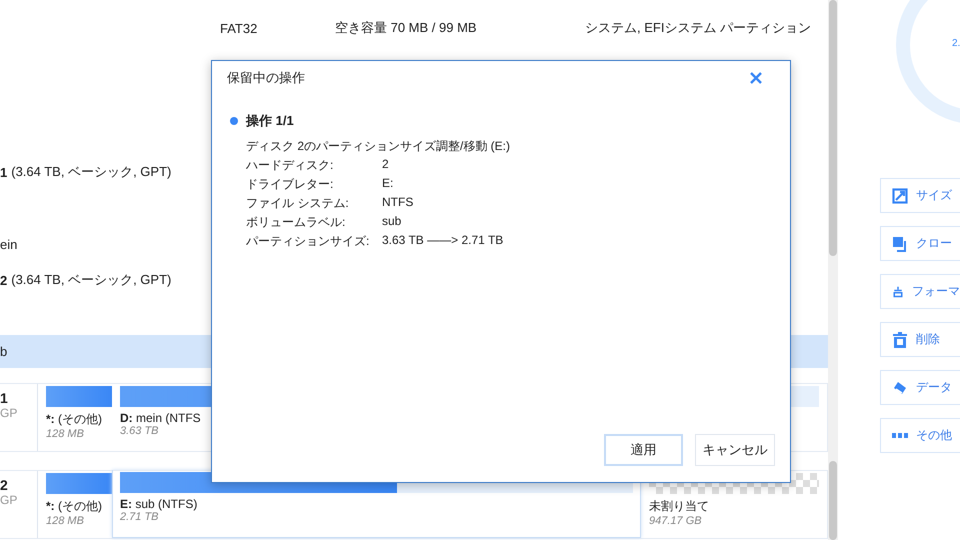 The width and height of the screenshot is (960, 540). Describe the element at coordinates (920, 195) in the screenshot. I see `action-button: サイズ` at that location.